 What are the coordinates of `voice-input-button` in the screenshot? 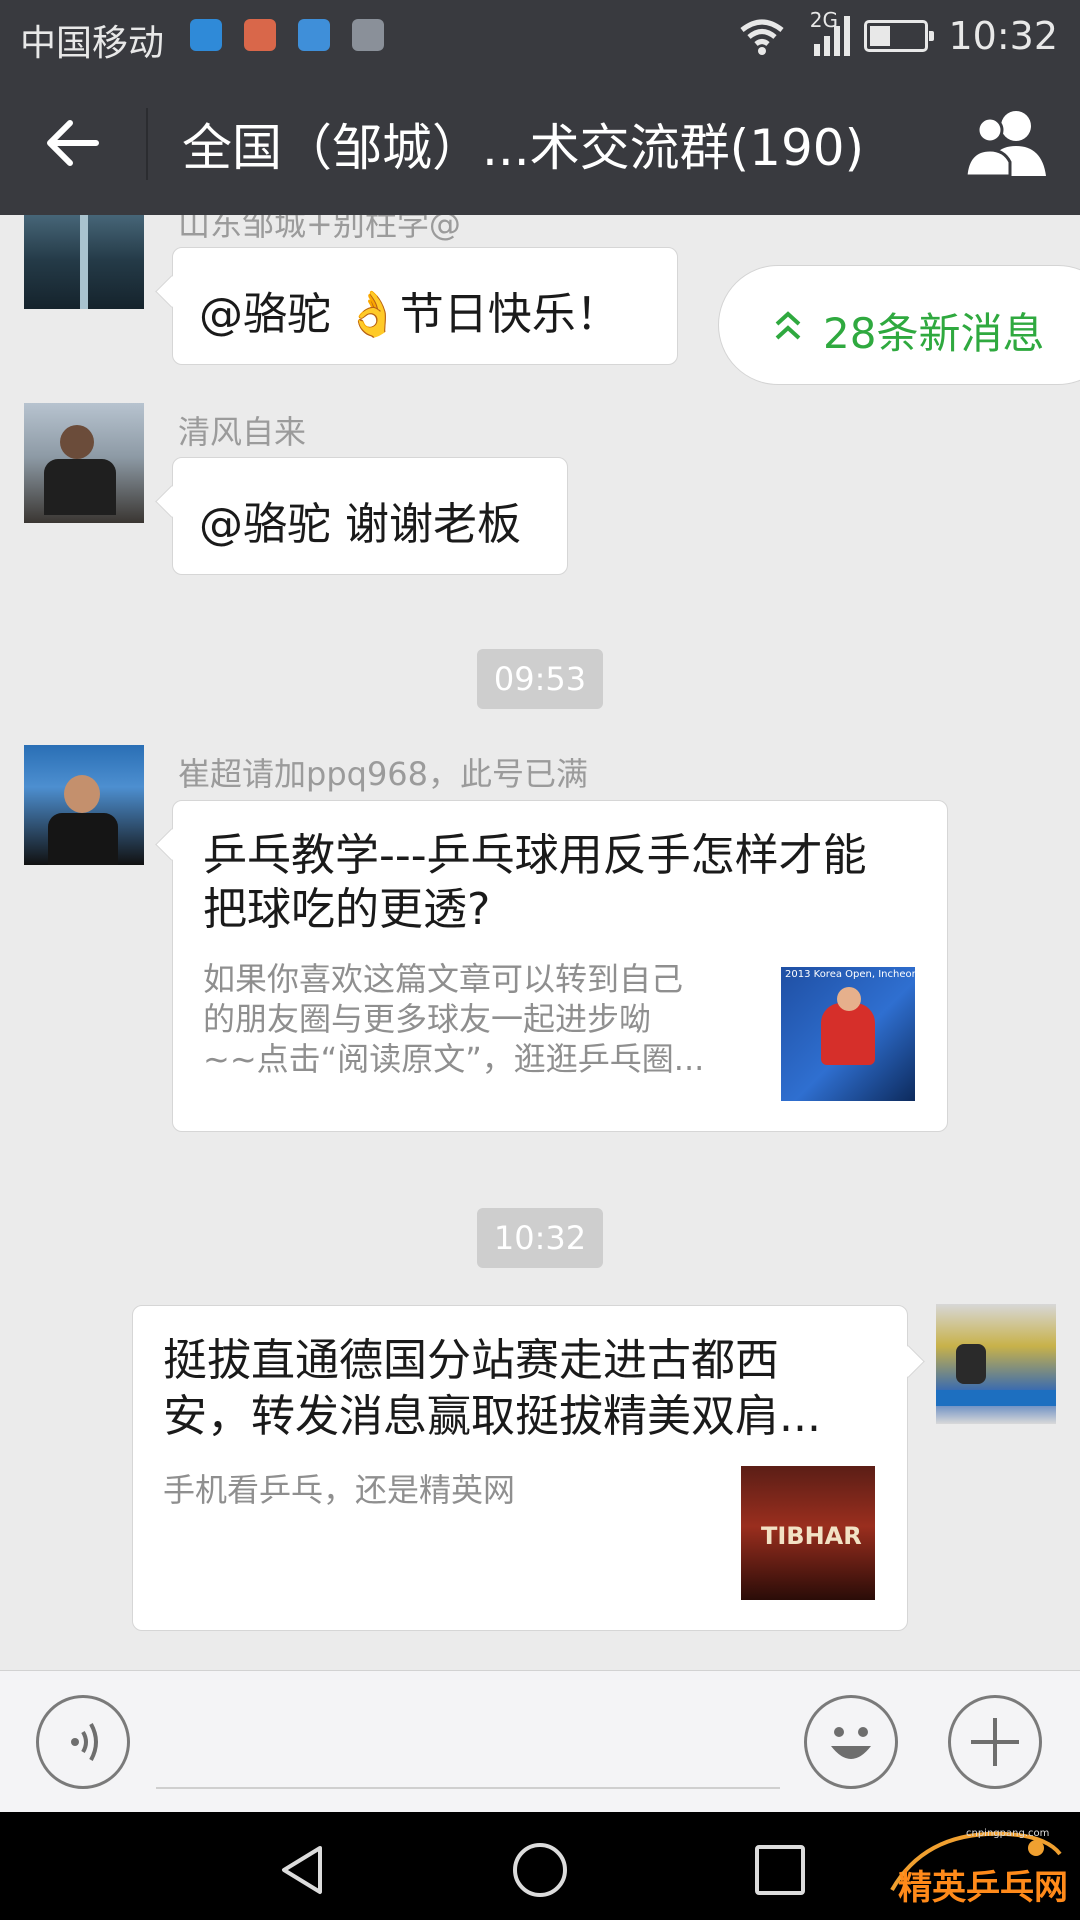 It's located at (83, 1742).